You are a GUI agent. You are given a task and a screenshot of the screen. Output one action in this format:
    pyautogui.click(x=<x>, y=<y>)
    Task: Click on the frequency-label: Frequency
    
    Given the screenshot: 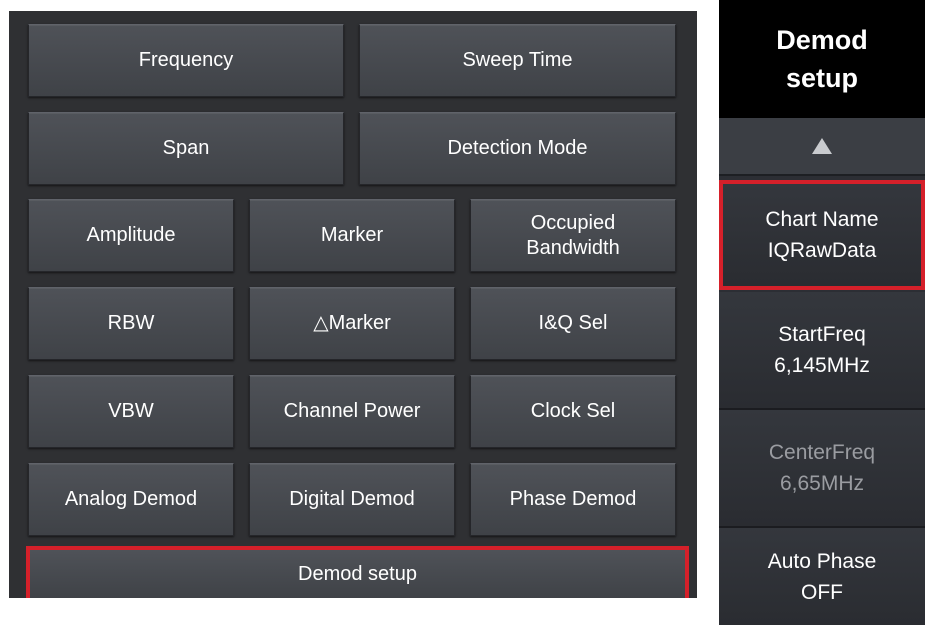 What is the action you would take?
    pyautogui.click(x=186, y=60)
    